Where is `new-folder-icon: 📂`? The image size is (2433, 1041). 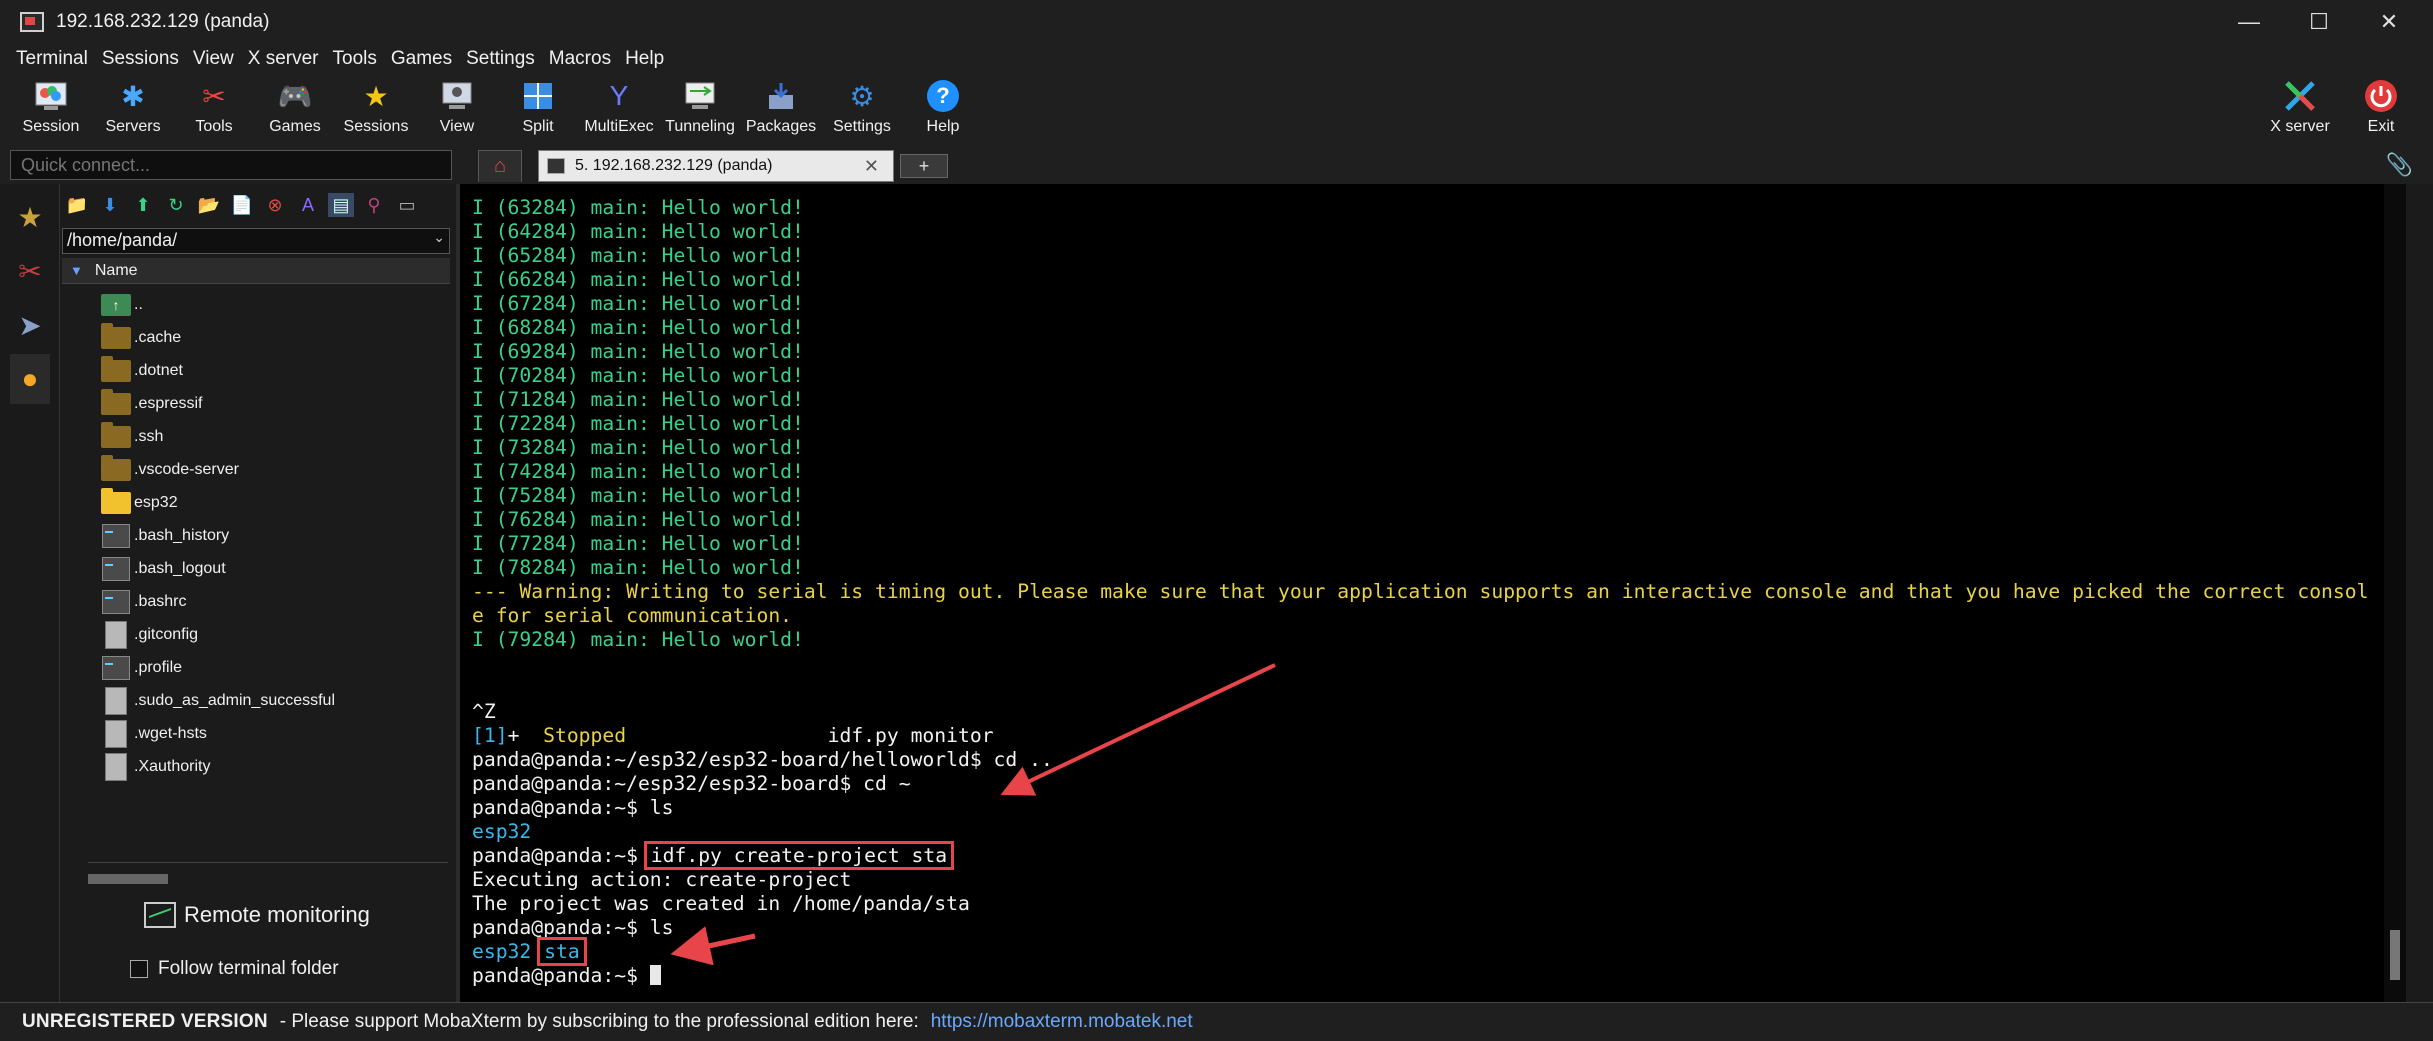 new-folder-icon: 📂 is located at coordinates (209, 205).